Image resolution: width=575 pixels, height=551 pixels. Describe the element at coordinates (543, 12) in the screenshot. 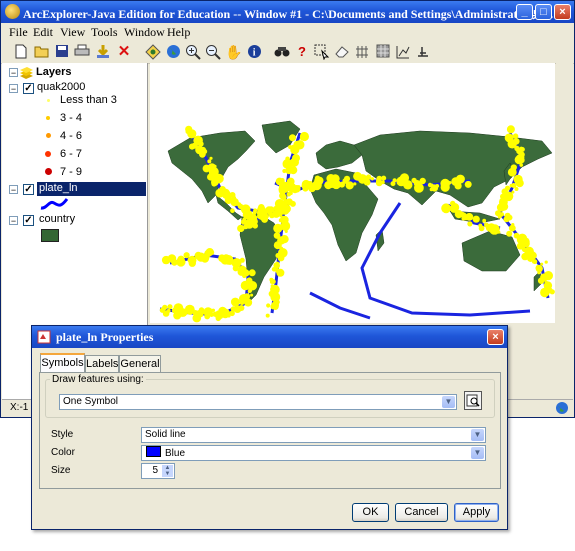

I see `maximize-button: □` at that location.